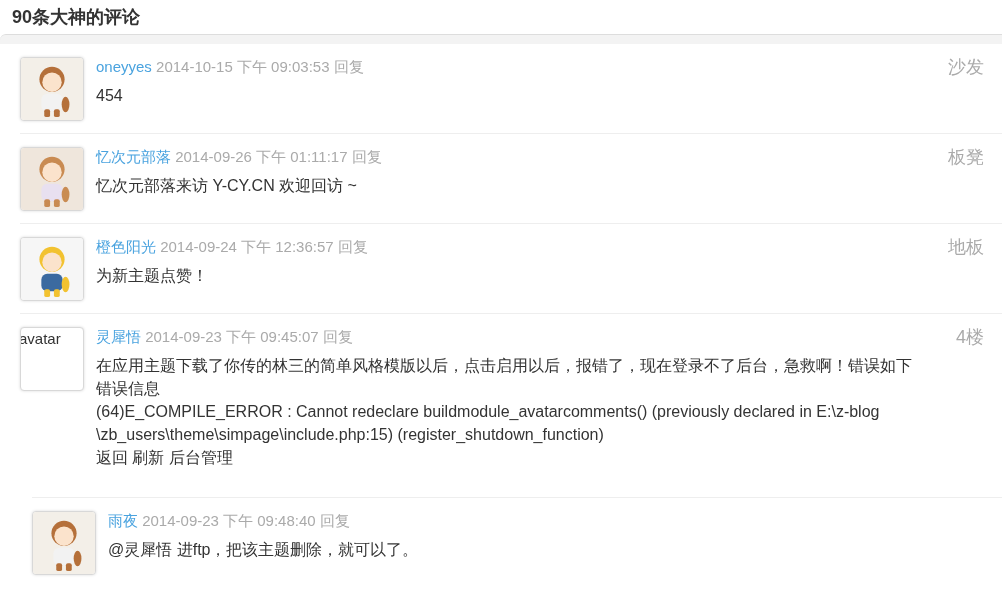 The image size is (1002, 599). Describe the element at coordinates (76, 17) in the screenshot. I see `section-title: 90条大神的评论` at that location.